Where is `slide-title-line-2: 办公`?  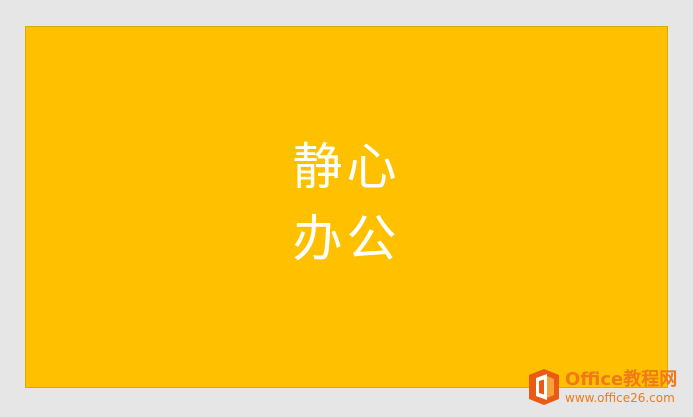
slide-title-line-2: 办公 is located at coordinates (346, 239).